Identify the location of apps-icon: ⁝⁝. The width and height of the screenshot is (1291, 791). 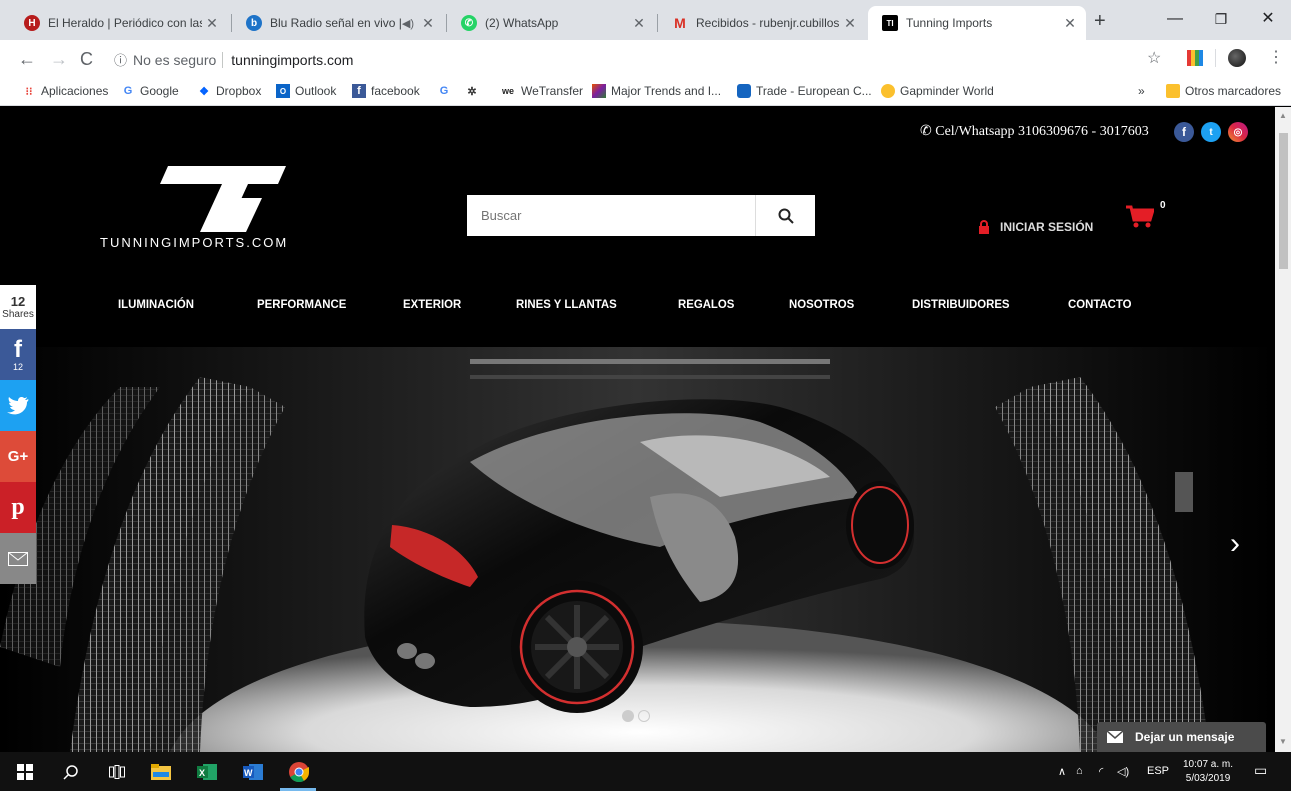
(29, 91).